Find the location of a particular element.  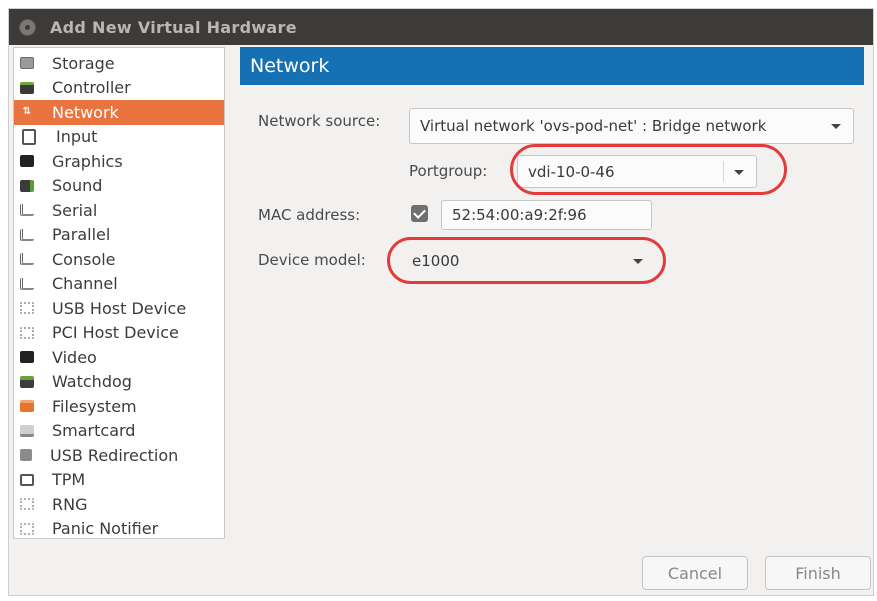

portgroup-label: Portgroup: is located at coordinates (448, 171).